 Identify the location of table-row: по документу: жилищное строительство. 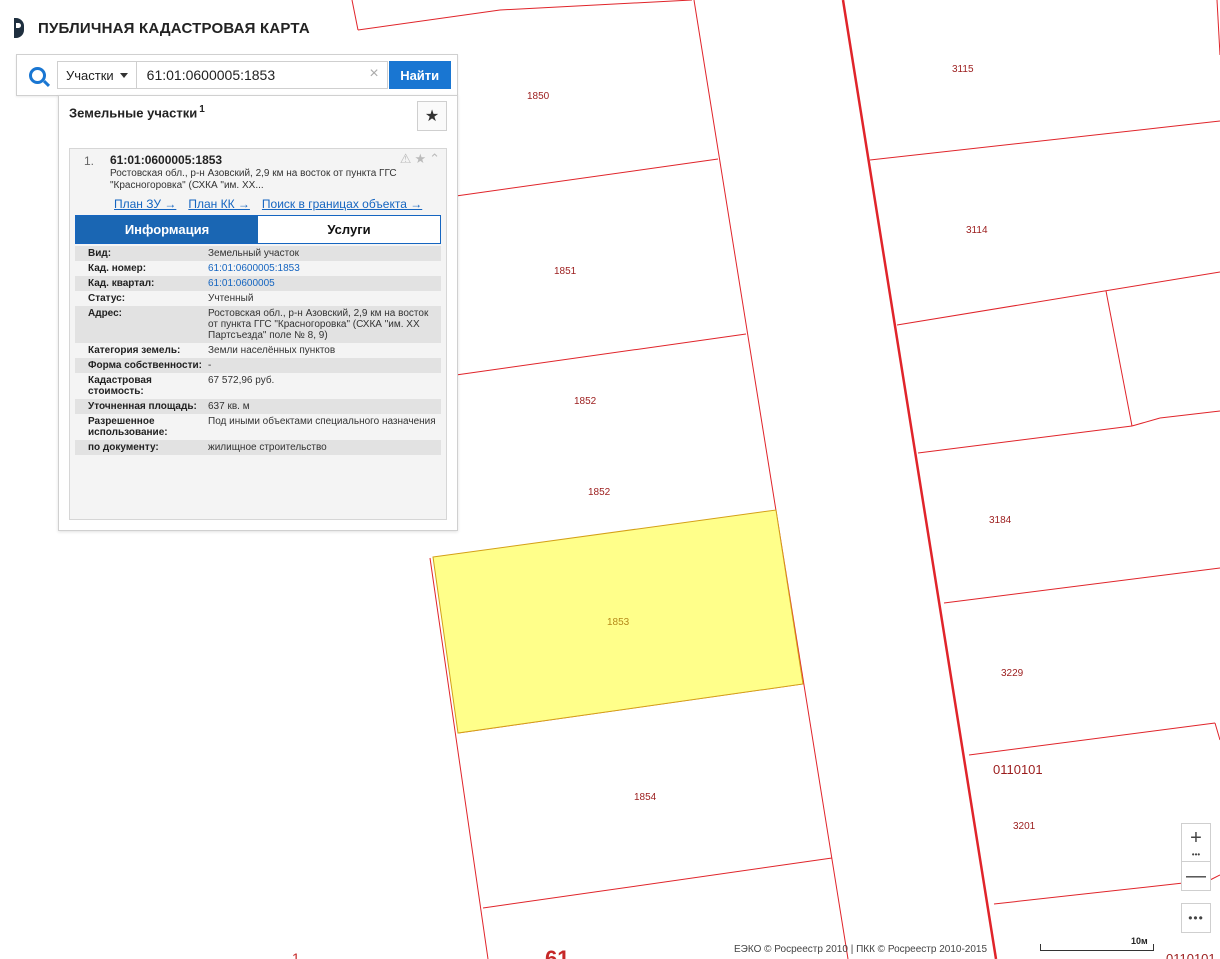
(258, 447).